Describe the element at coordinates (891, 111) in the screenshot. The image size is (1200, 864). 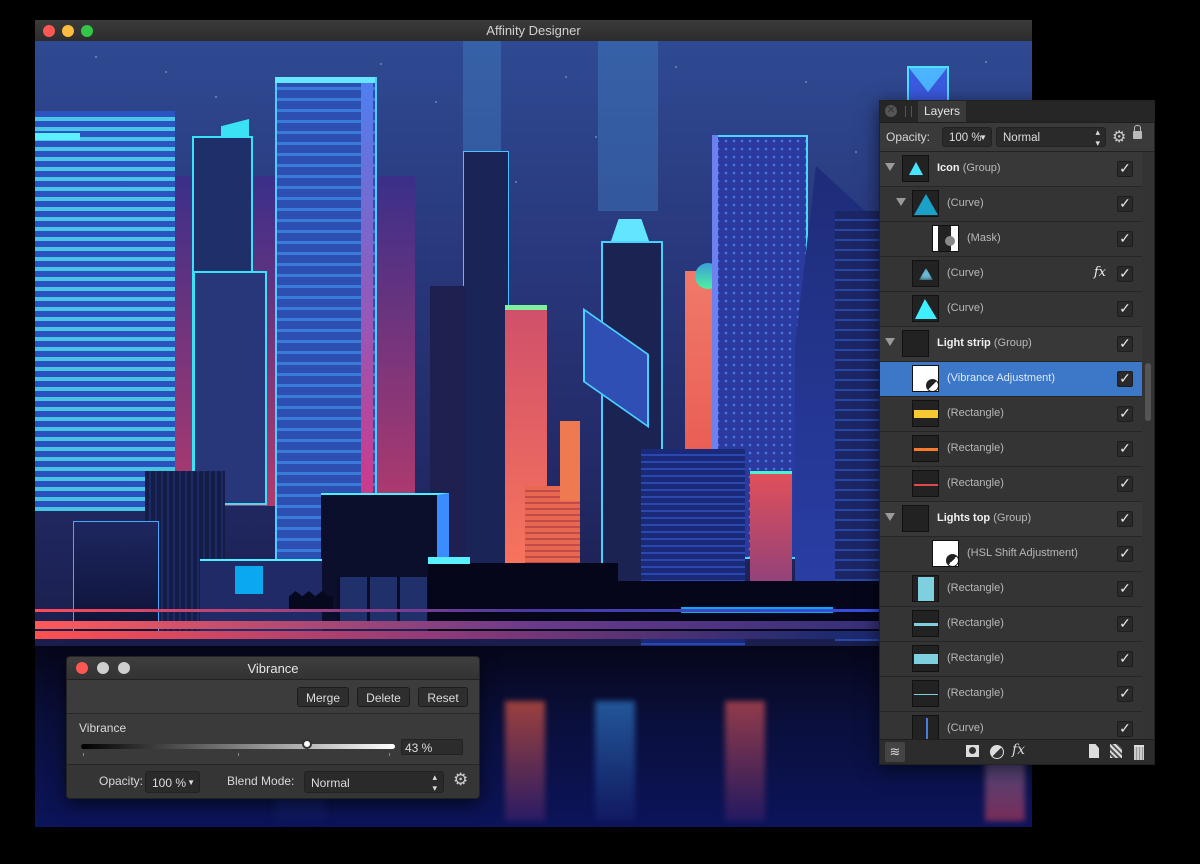
I see `close-panel-button: ✕` at that location.